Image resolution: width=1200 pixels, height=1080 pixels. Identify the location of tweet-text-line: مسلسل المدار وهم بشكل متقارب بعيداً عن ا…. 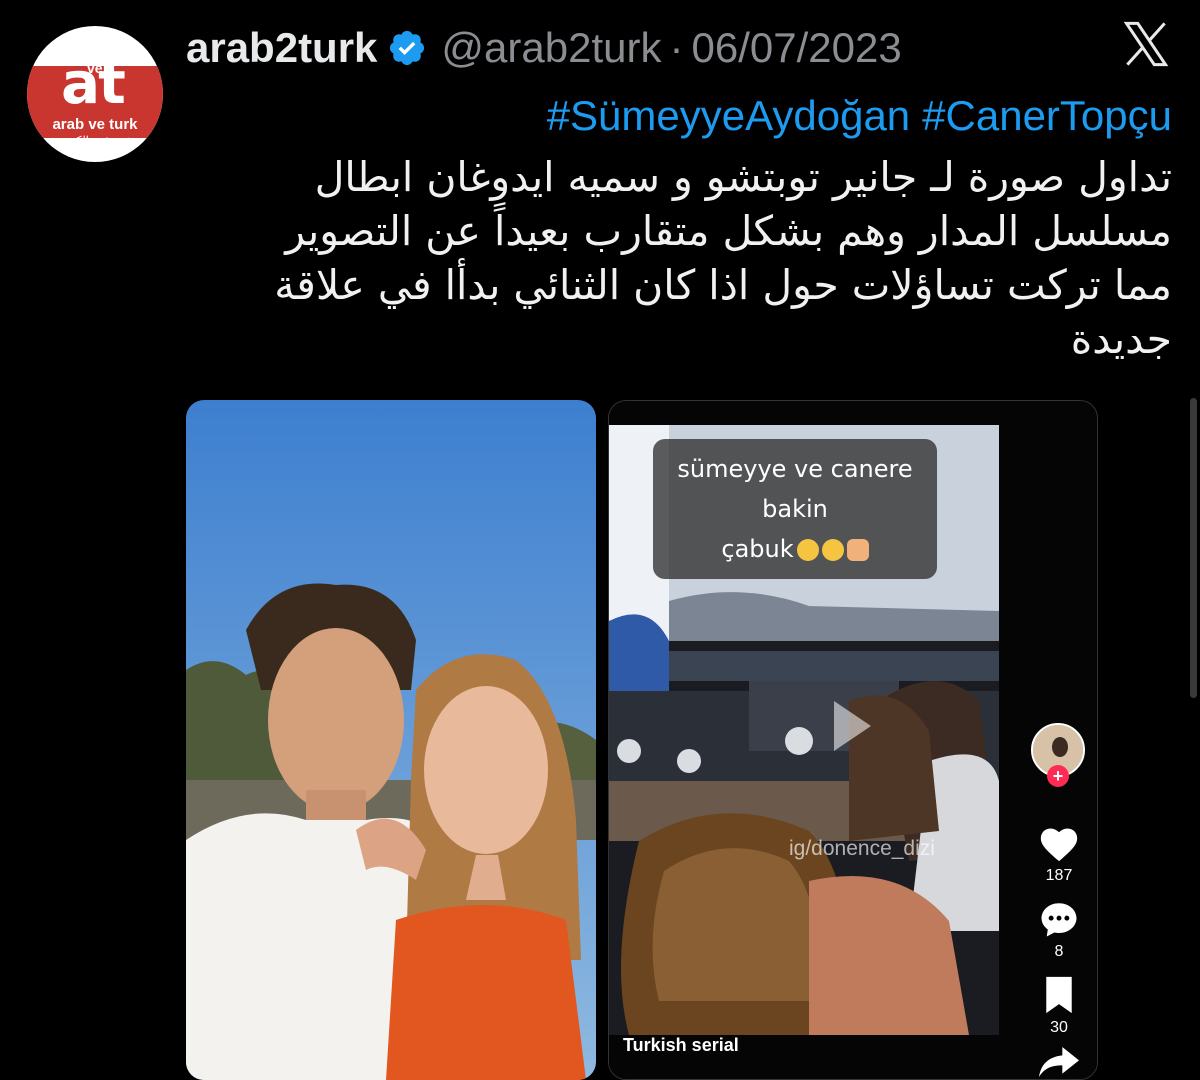
(728, 231).